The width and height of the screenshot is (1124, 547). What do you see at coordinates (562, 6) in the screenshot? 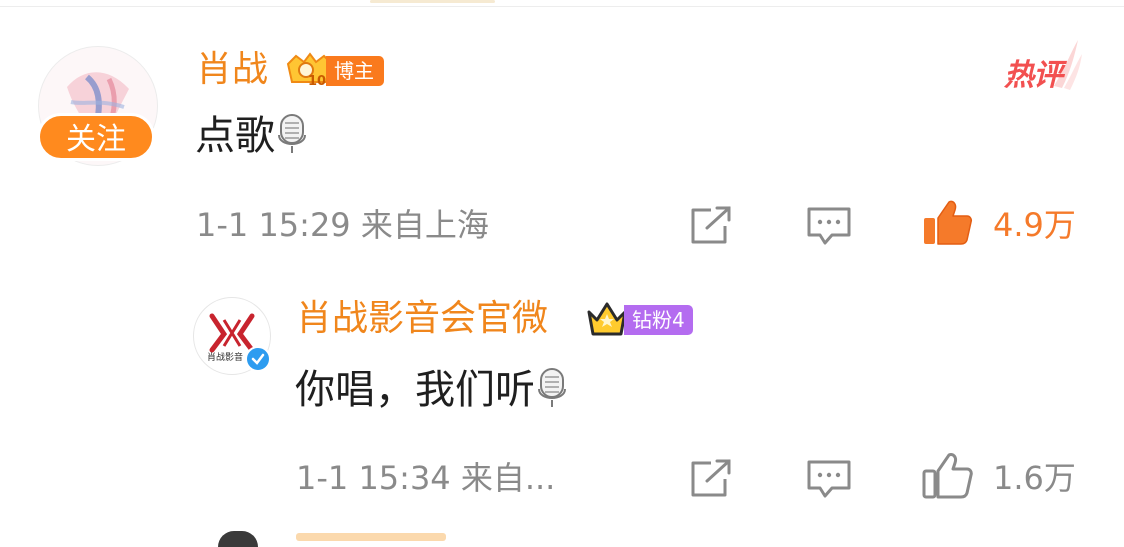
I see `divider` at bounding box center [562, 6].